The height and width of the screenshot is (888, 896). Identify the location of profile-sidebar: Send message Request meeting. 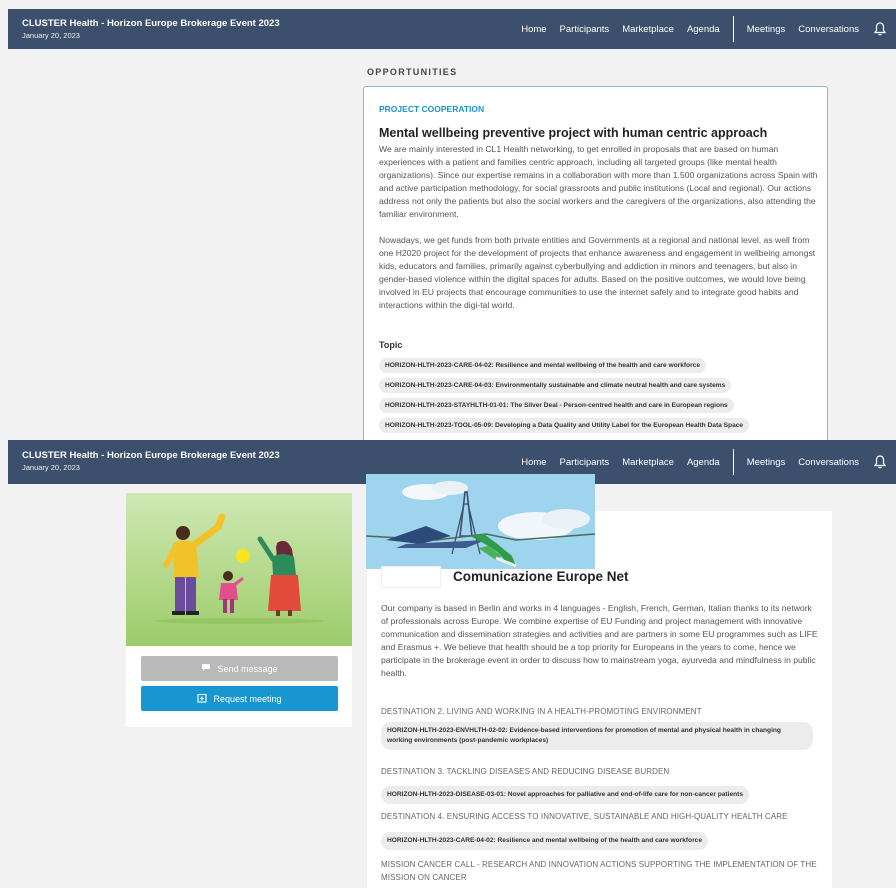
(239, 610).